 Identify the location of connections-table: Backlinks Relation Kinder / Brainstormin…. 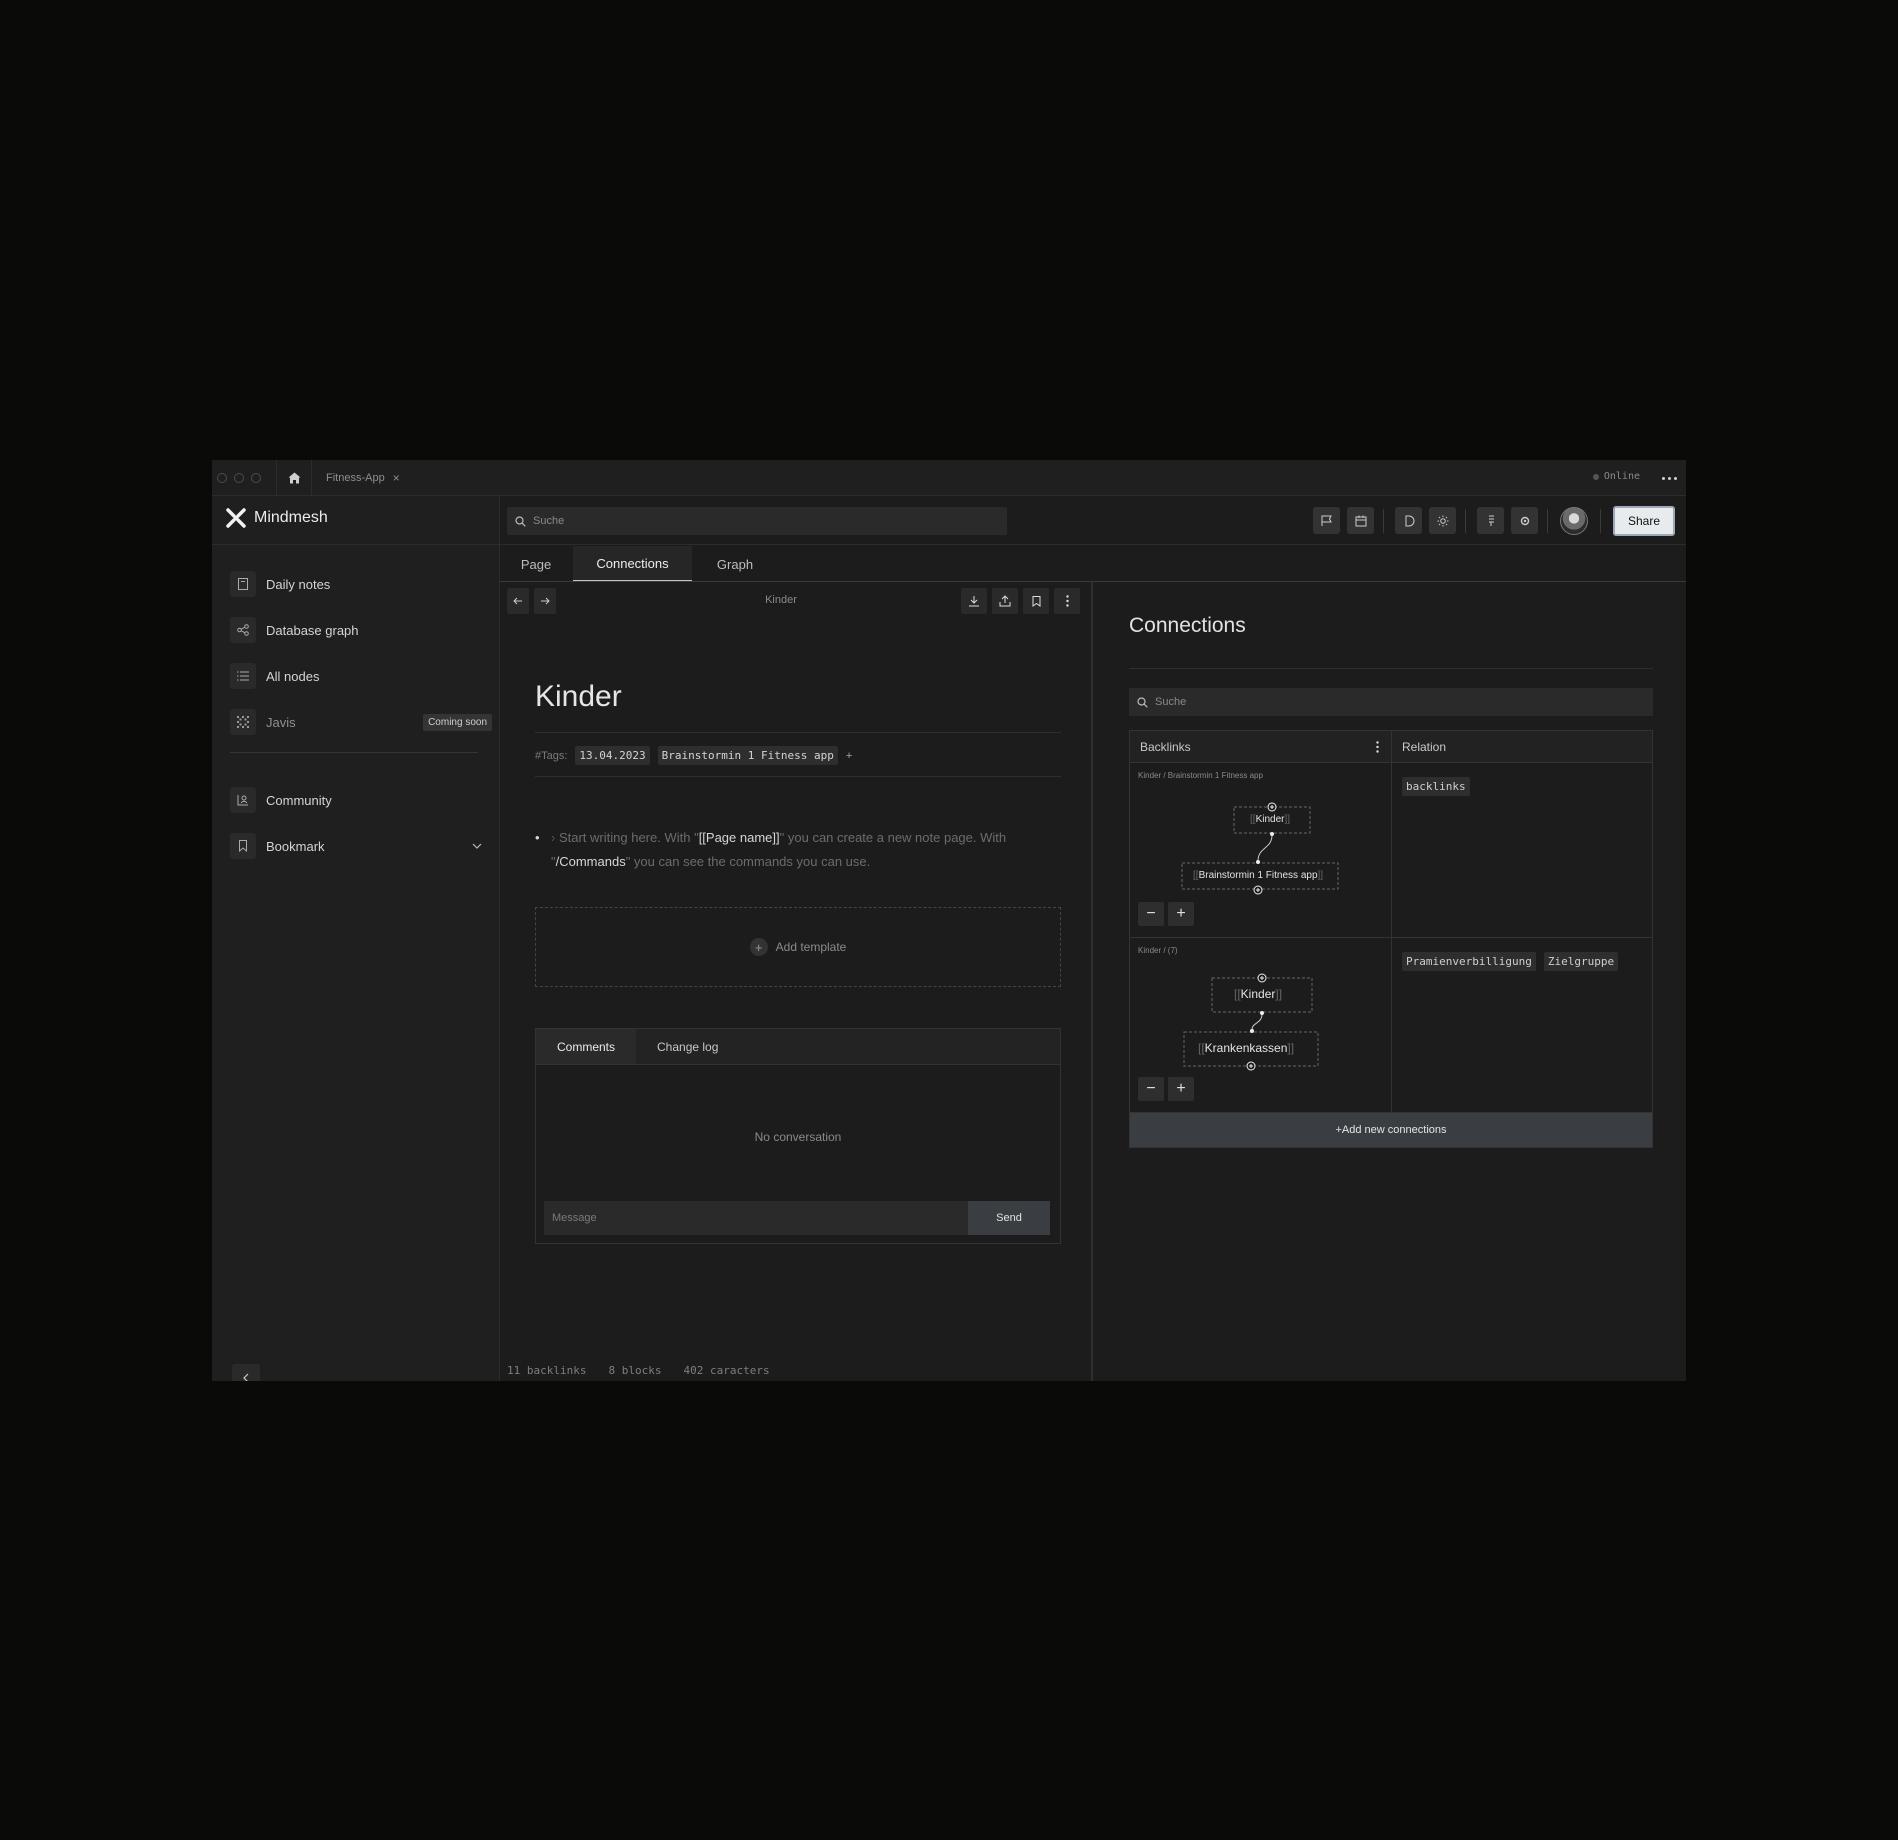
(1391, 939).